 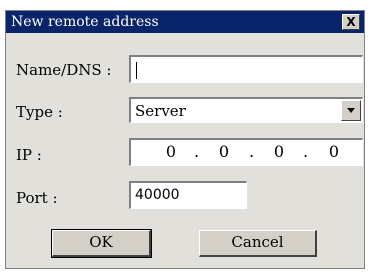 I want to click on title-bar: New remote address X, so click(x=185, y=22).